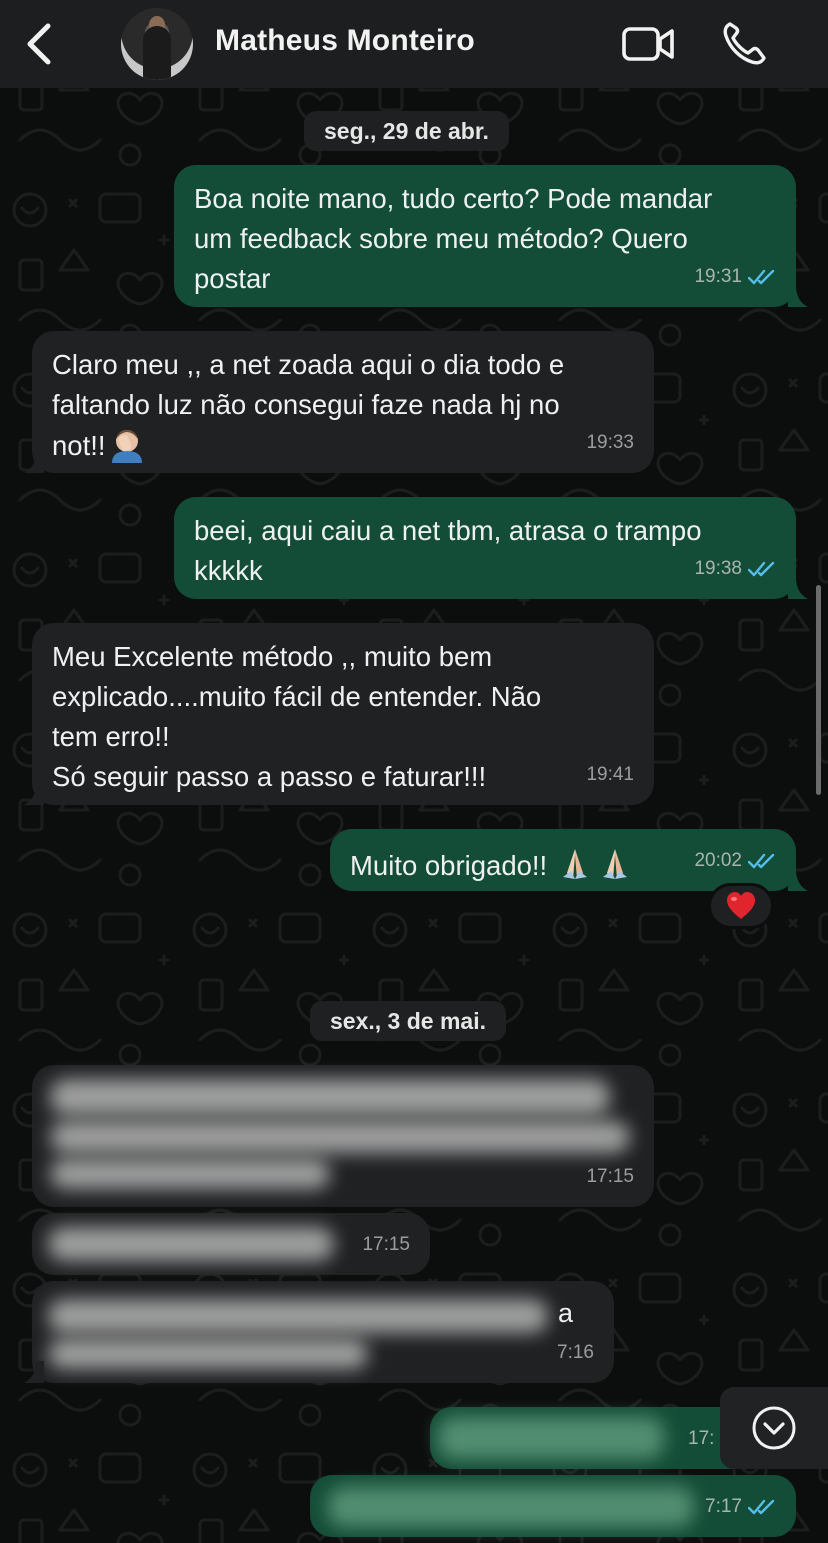  I want to click on back-button, so click(40, 44).